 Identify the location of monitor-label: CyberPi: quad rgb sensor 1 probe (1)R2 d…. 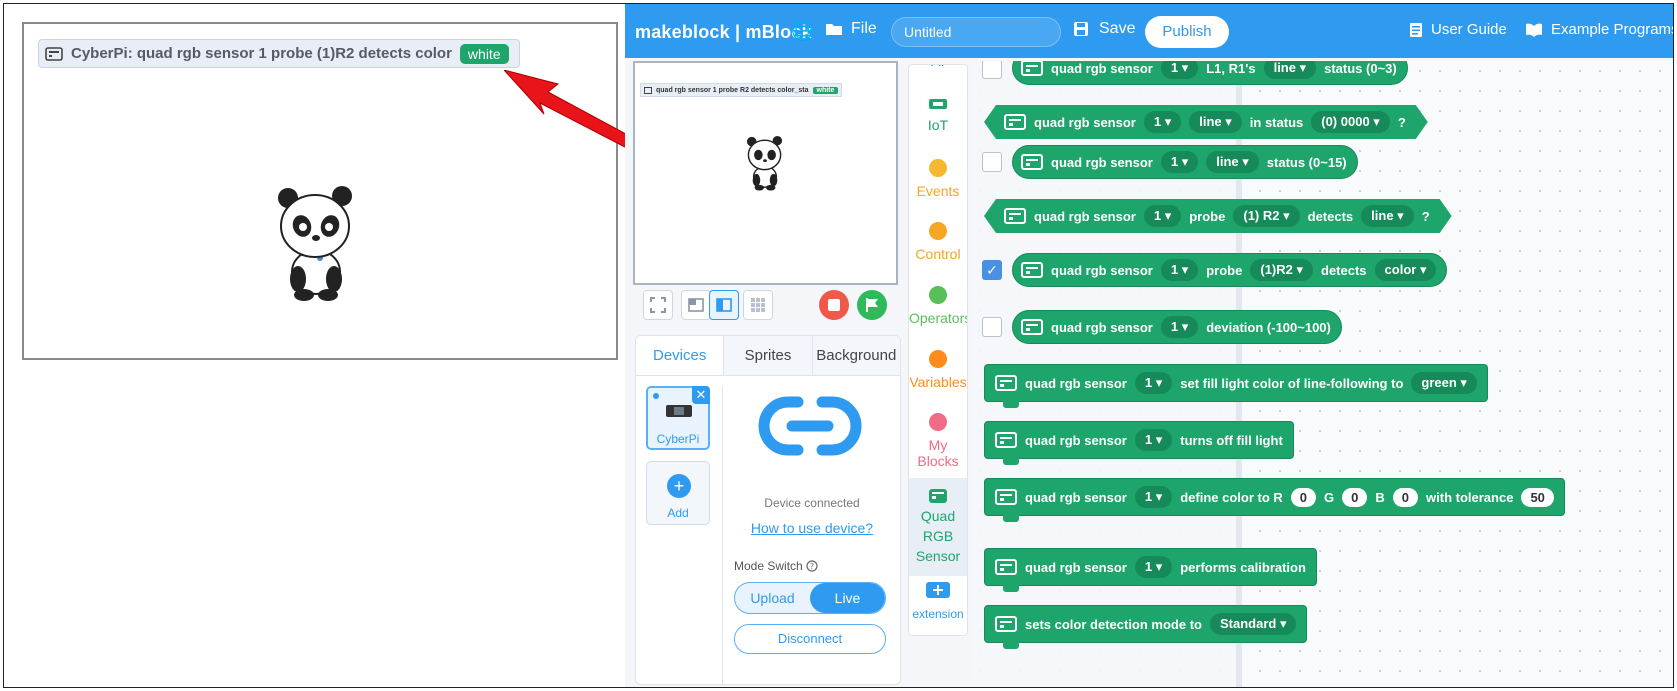
(261, 53).